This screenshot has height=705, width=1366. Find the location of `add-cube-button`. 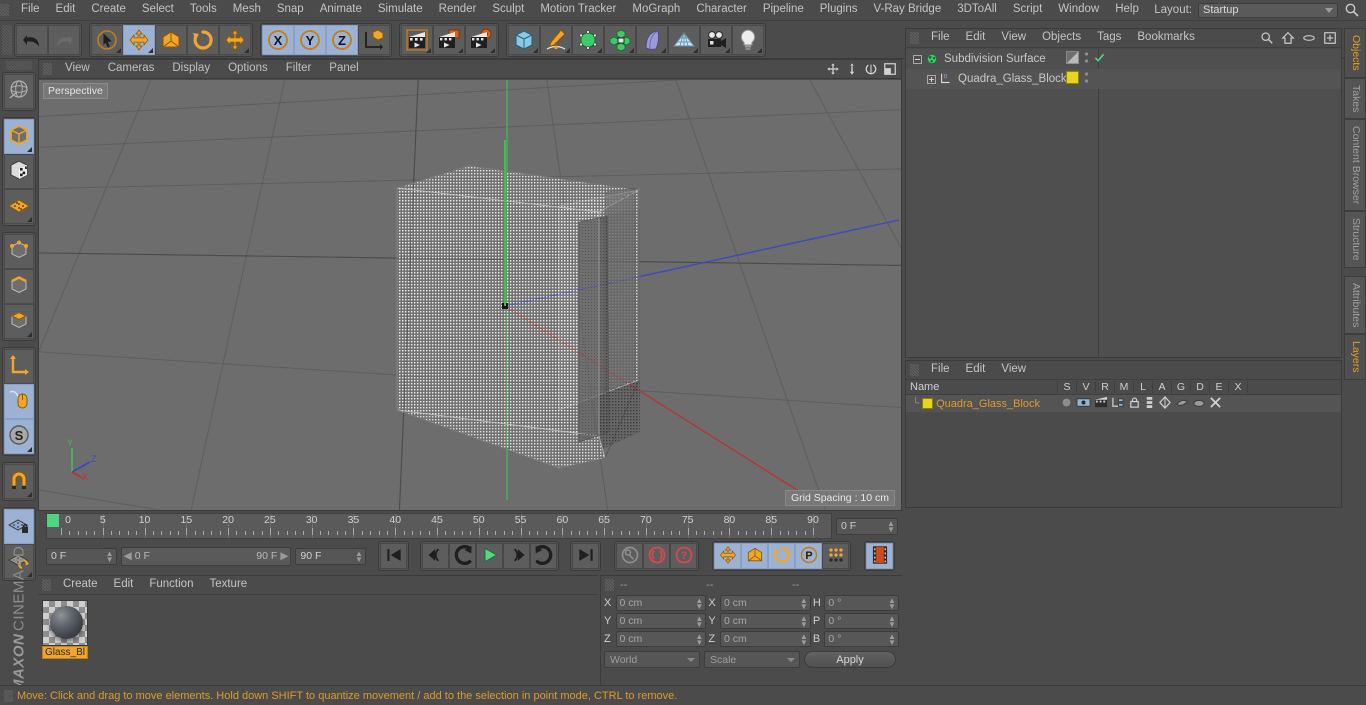

add-cube-button is located at coordinates (524, 39).